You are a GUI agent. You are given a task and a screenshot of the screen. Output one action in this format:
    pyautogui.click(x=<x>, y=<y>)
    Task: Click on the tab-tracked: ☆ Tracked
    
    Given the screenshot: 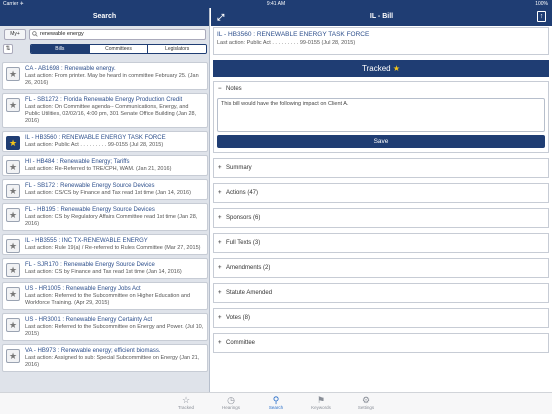 What is the action you would take?
    pyautogui.click(x=186, y=403)
    